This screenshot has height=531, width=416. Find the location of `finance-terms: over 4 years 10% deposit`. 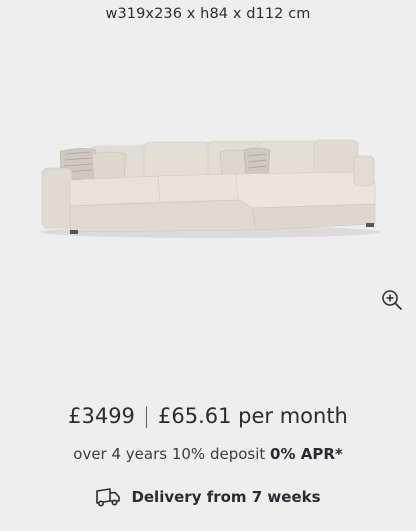

finance-terms: over 4 years 10% deposit is located at coordinates (169, 454).